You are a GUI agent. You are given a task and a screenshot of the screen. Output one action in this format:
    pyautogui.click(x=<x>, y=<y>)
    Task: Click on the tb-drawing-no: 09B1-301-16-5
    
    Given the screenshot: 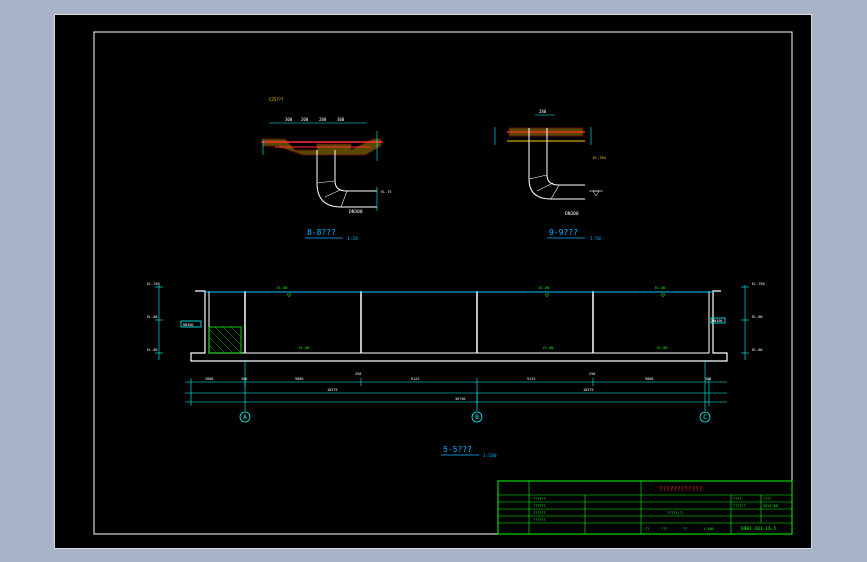 What is the action you would take?
    pyautogui.click(x=759, y=529)
    